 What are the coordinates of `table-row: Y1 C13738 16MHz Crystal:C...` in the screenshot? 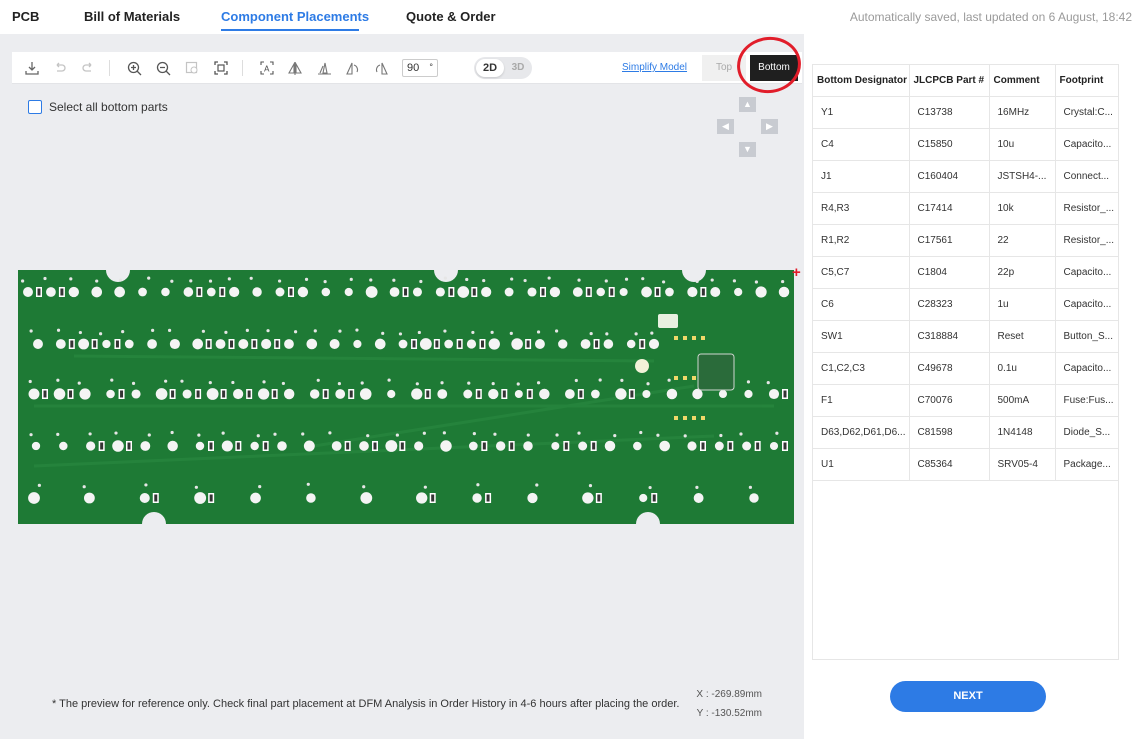 It's located at (965, 112).